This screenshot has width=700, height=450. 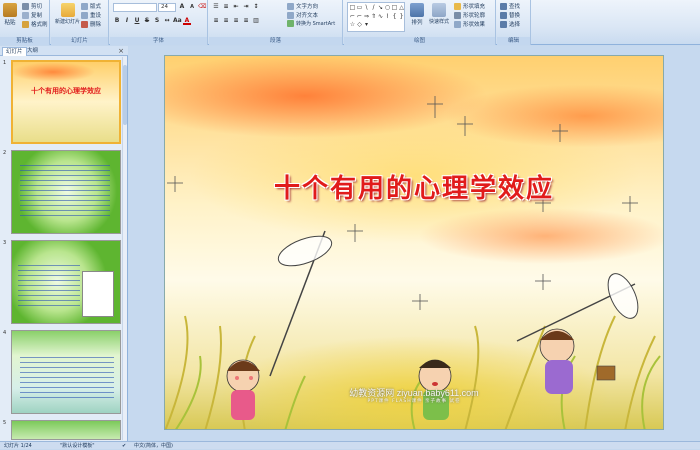 I want to click on effects-icon, so click(x=457, y=24).